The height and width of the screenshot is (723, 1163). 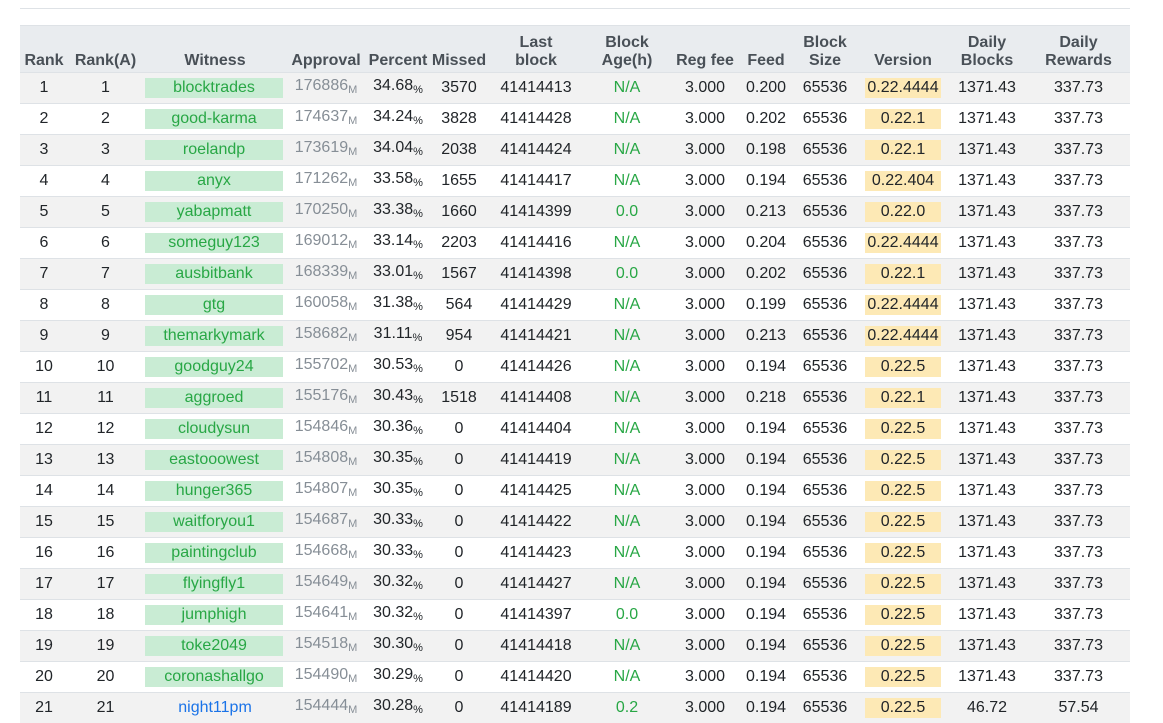 What do you see at coordinates (214, 88) in the screenshot?
I see `witness-link: blocktrades` at bounding box center [214, 88].